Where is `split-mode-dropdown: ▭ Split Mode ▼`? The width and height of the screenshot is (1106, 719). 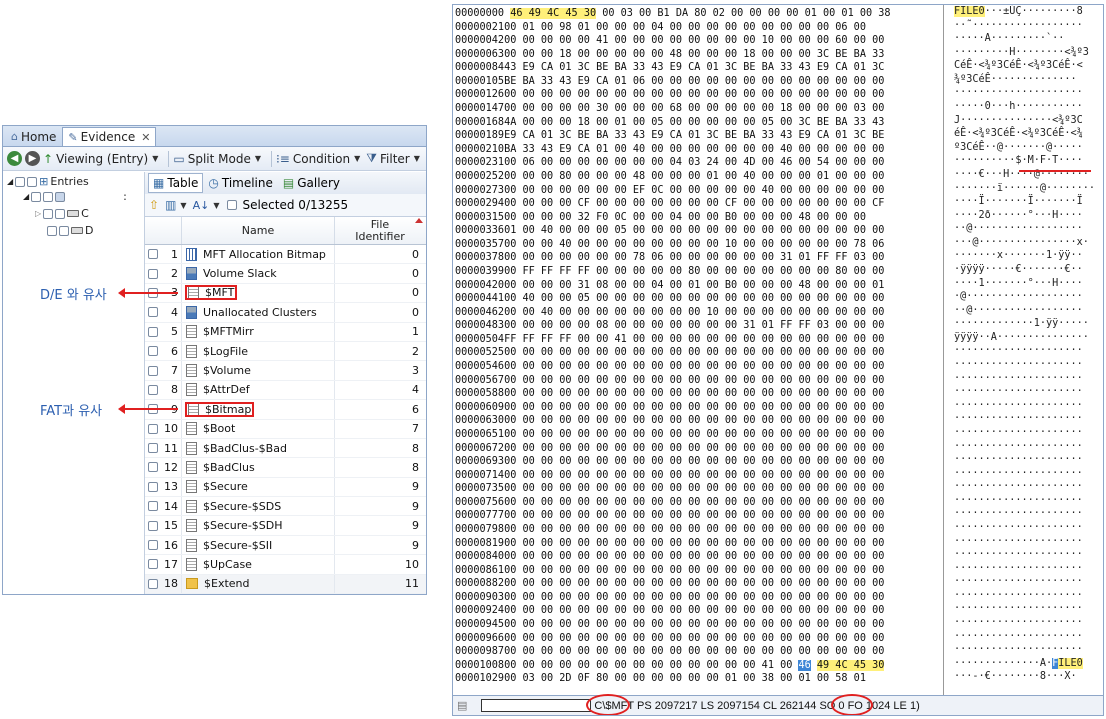 split-mode-dropdown: ▭ Split Mode ▼ is located at coordinates (217, 159).